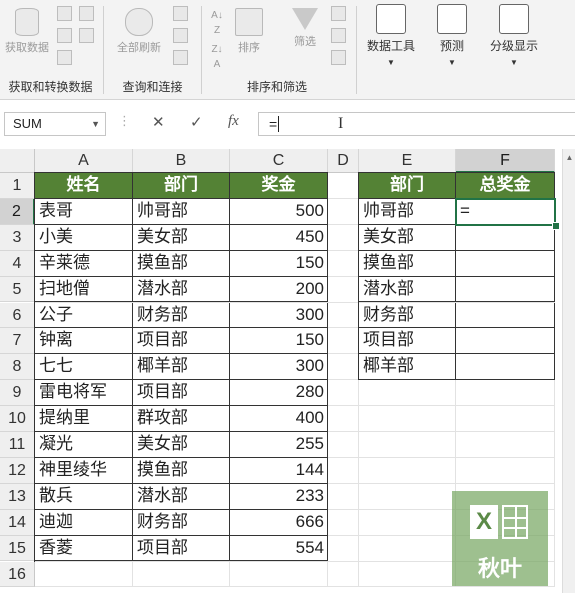 Image resolution: width=575 pixels, height=593 pixels. What do you see at coordinates (279, 393) in the screenshot?
I see `table1-cell: 280` at bounding box center [279, 393].